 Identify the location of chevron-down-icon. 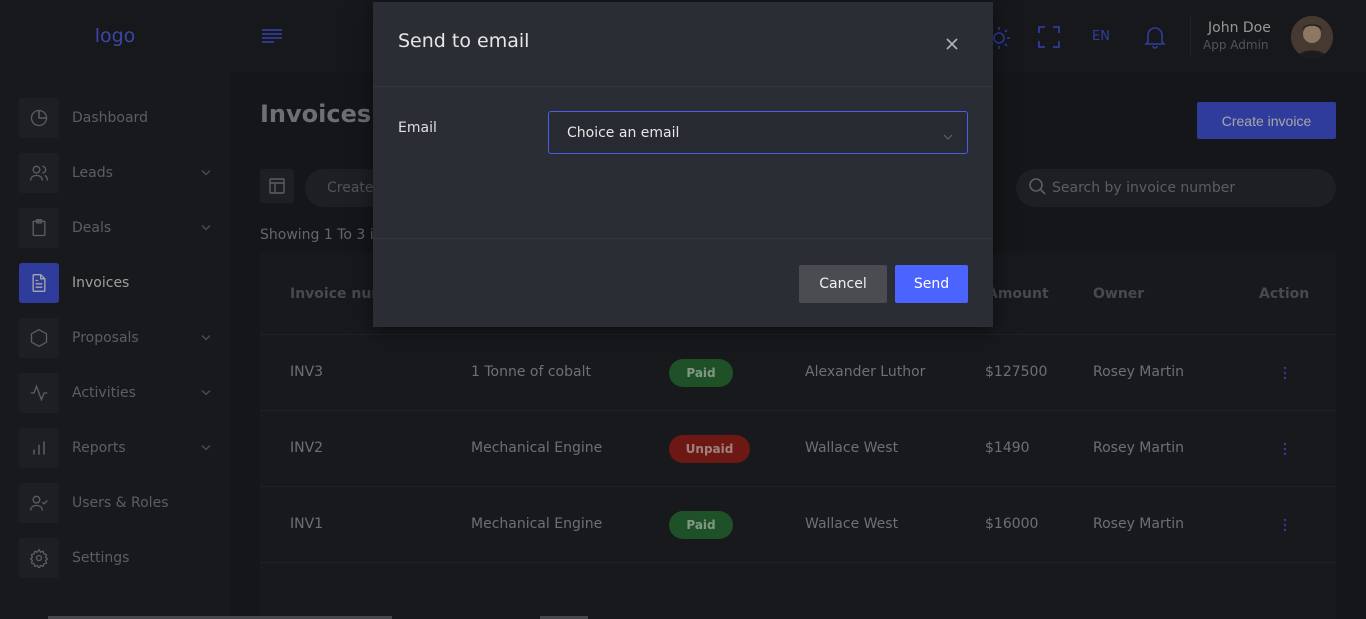
(948, 137).